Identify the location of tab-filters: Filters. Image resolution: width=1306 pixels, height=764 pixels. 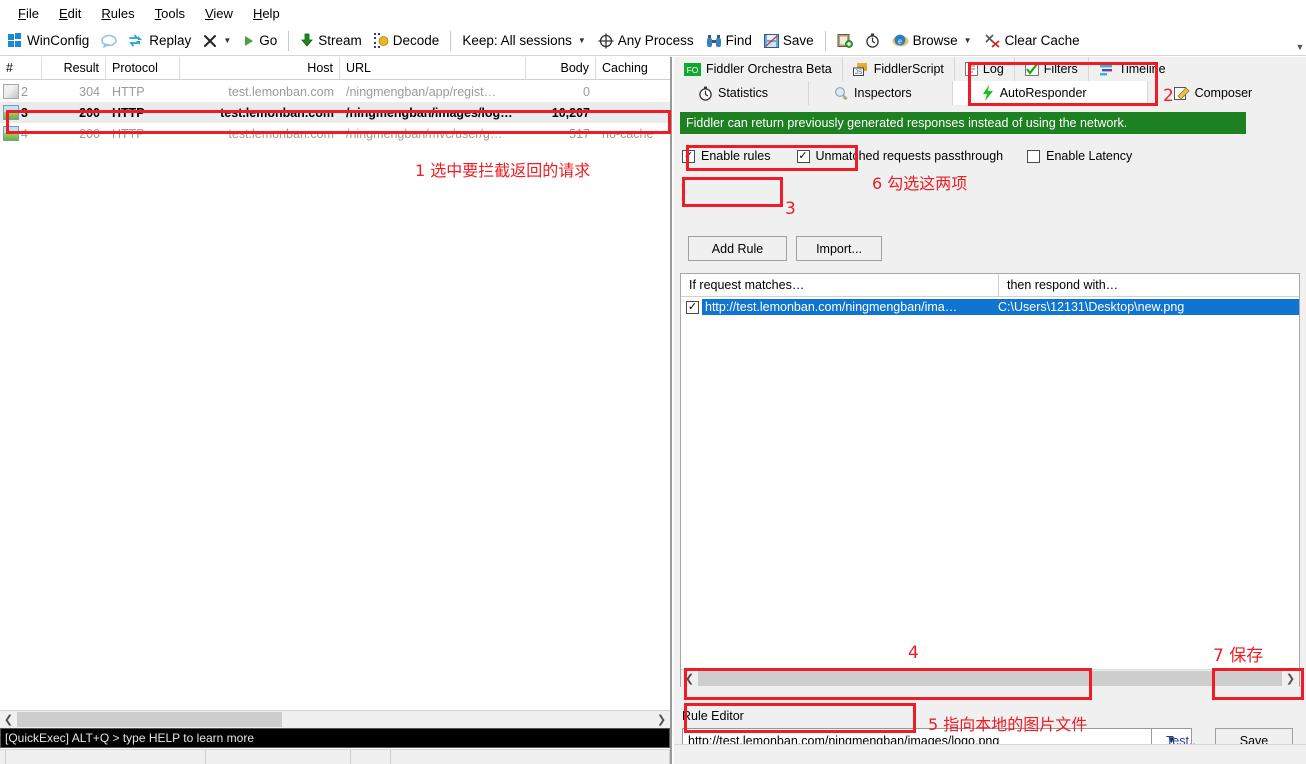
(1051, 69).